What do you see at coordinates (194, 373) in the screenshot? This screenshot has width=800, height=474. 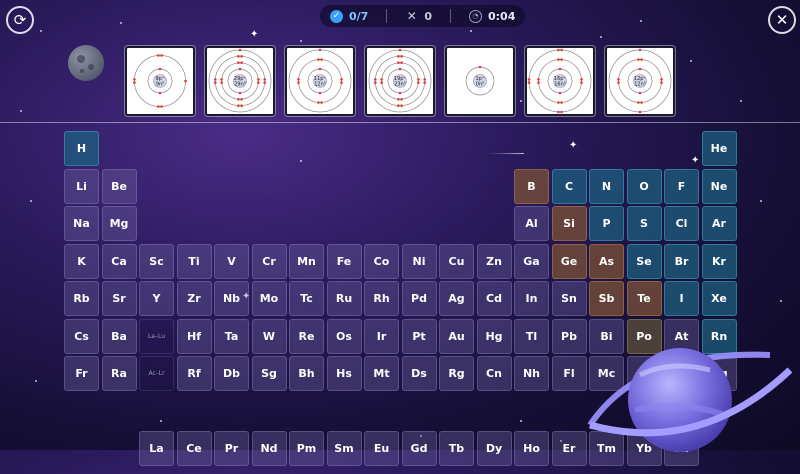 I see `element-rf: Rf` at bounding box center [194, 373].